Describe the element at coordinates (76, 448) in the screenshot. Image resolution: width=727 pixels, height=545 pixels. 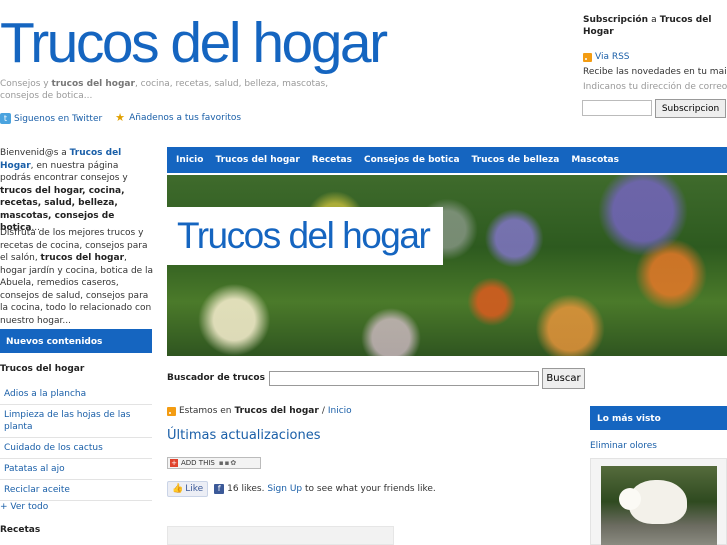
I see `list-item: Cuidado de los cactus` at that location.